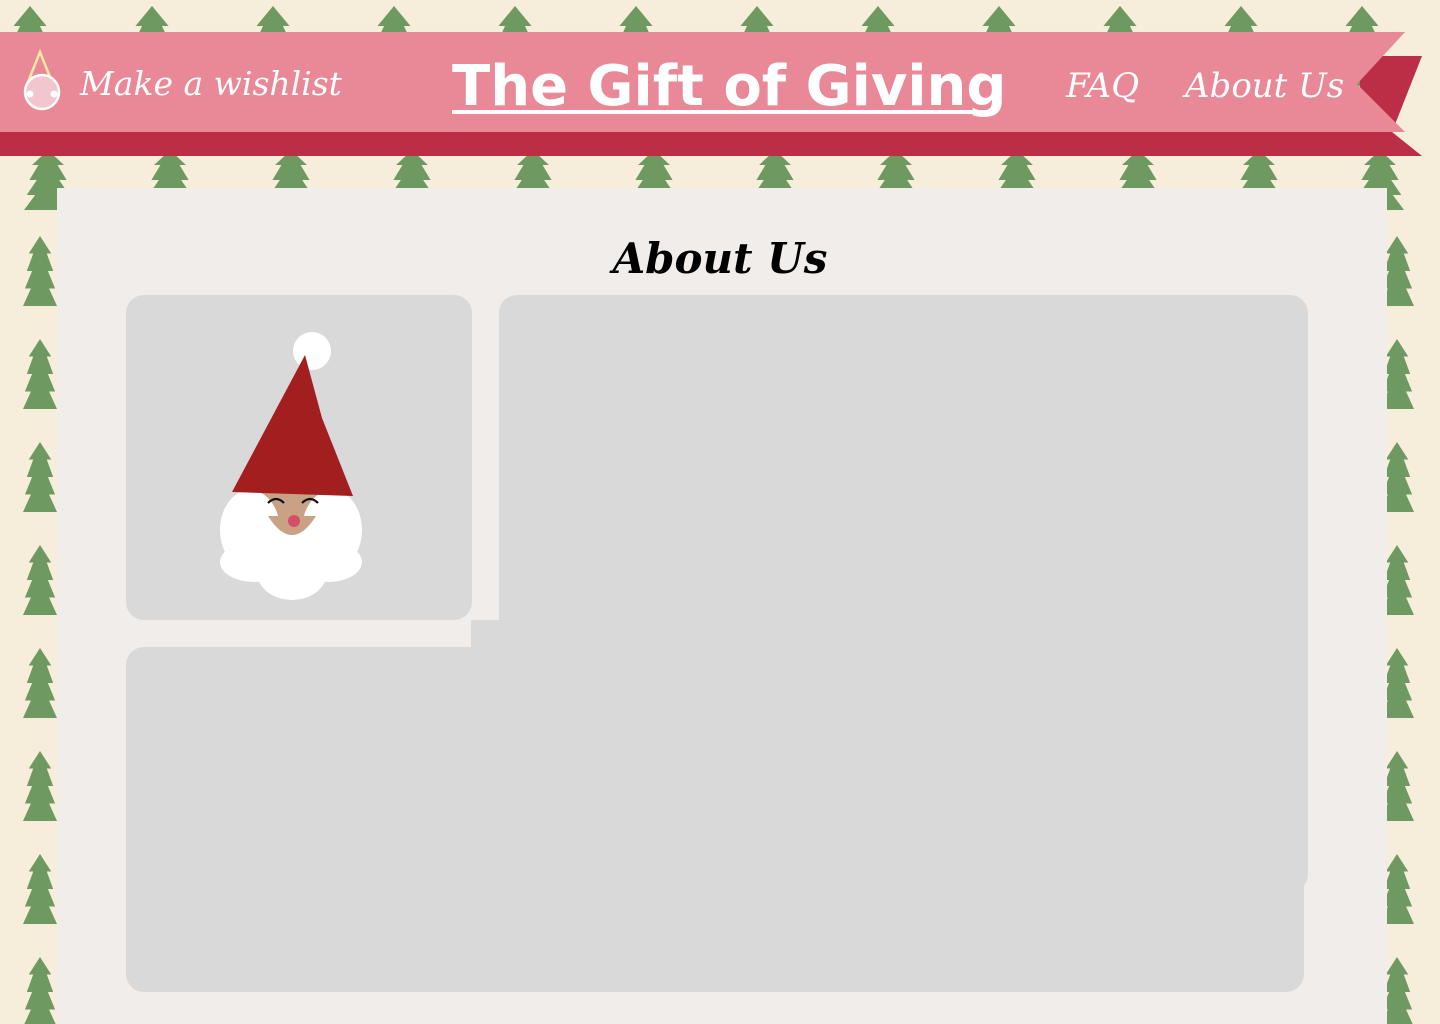  Describe the element at coordinates (291, 466) in the screenshot. I see `santa-face-icon` at that location.